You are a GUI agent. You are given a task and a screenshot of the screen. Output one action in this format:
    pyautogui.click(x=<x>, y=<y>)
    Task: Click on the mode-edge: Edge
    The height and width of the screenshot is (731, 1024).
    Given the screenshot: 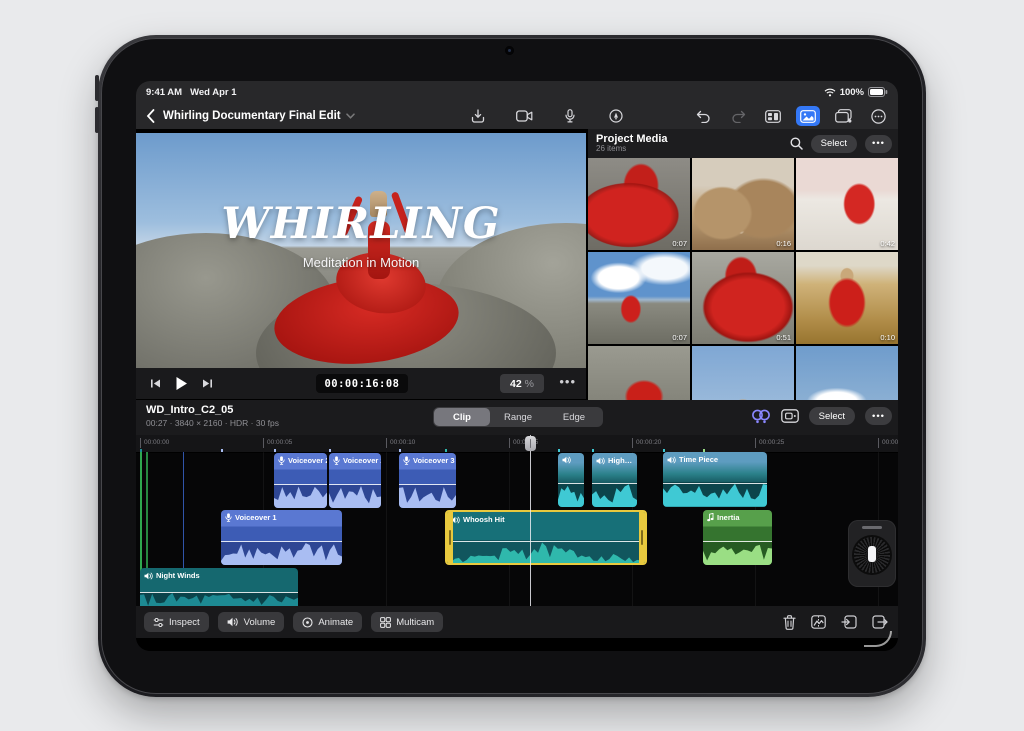 What is the action you would take?
    pyautogui.click(x=574, y=417)
    